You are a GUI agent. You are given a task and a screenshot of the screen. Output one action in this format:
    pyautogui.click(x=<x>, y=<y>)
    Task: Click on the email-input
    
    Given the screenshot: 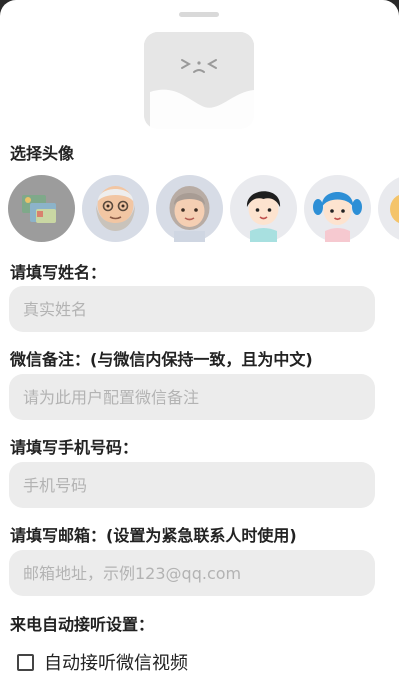 What is the action you would take?
    pyautogui.click(x=198, y=573)
    